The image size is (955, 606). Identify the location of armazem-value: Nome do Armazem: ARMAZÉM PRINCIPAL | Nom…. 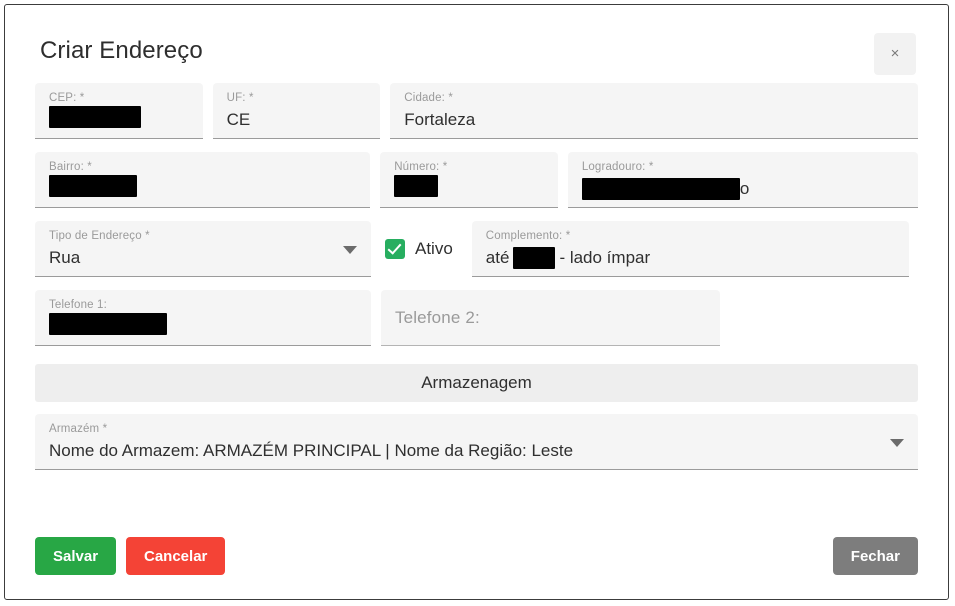
(311, 450).